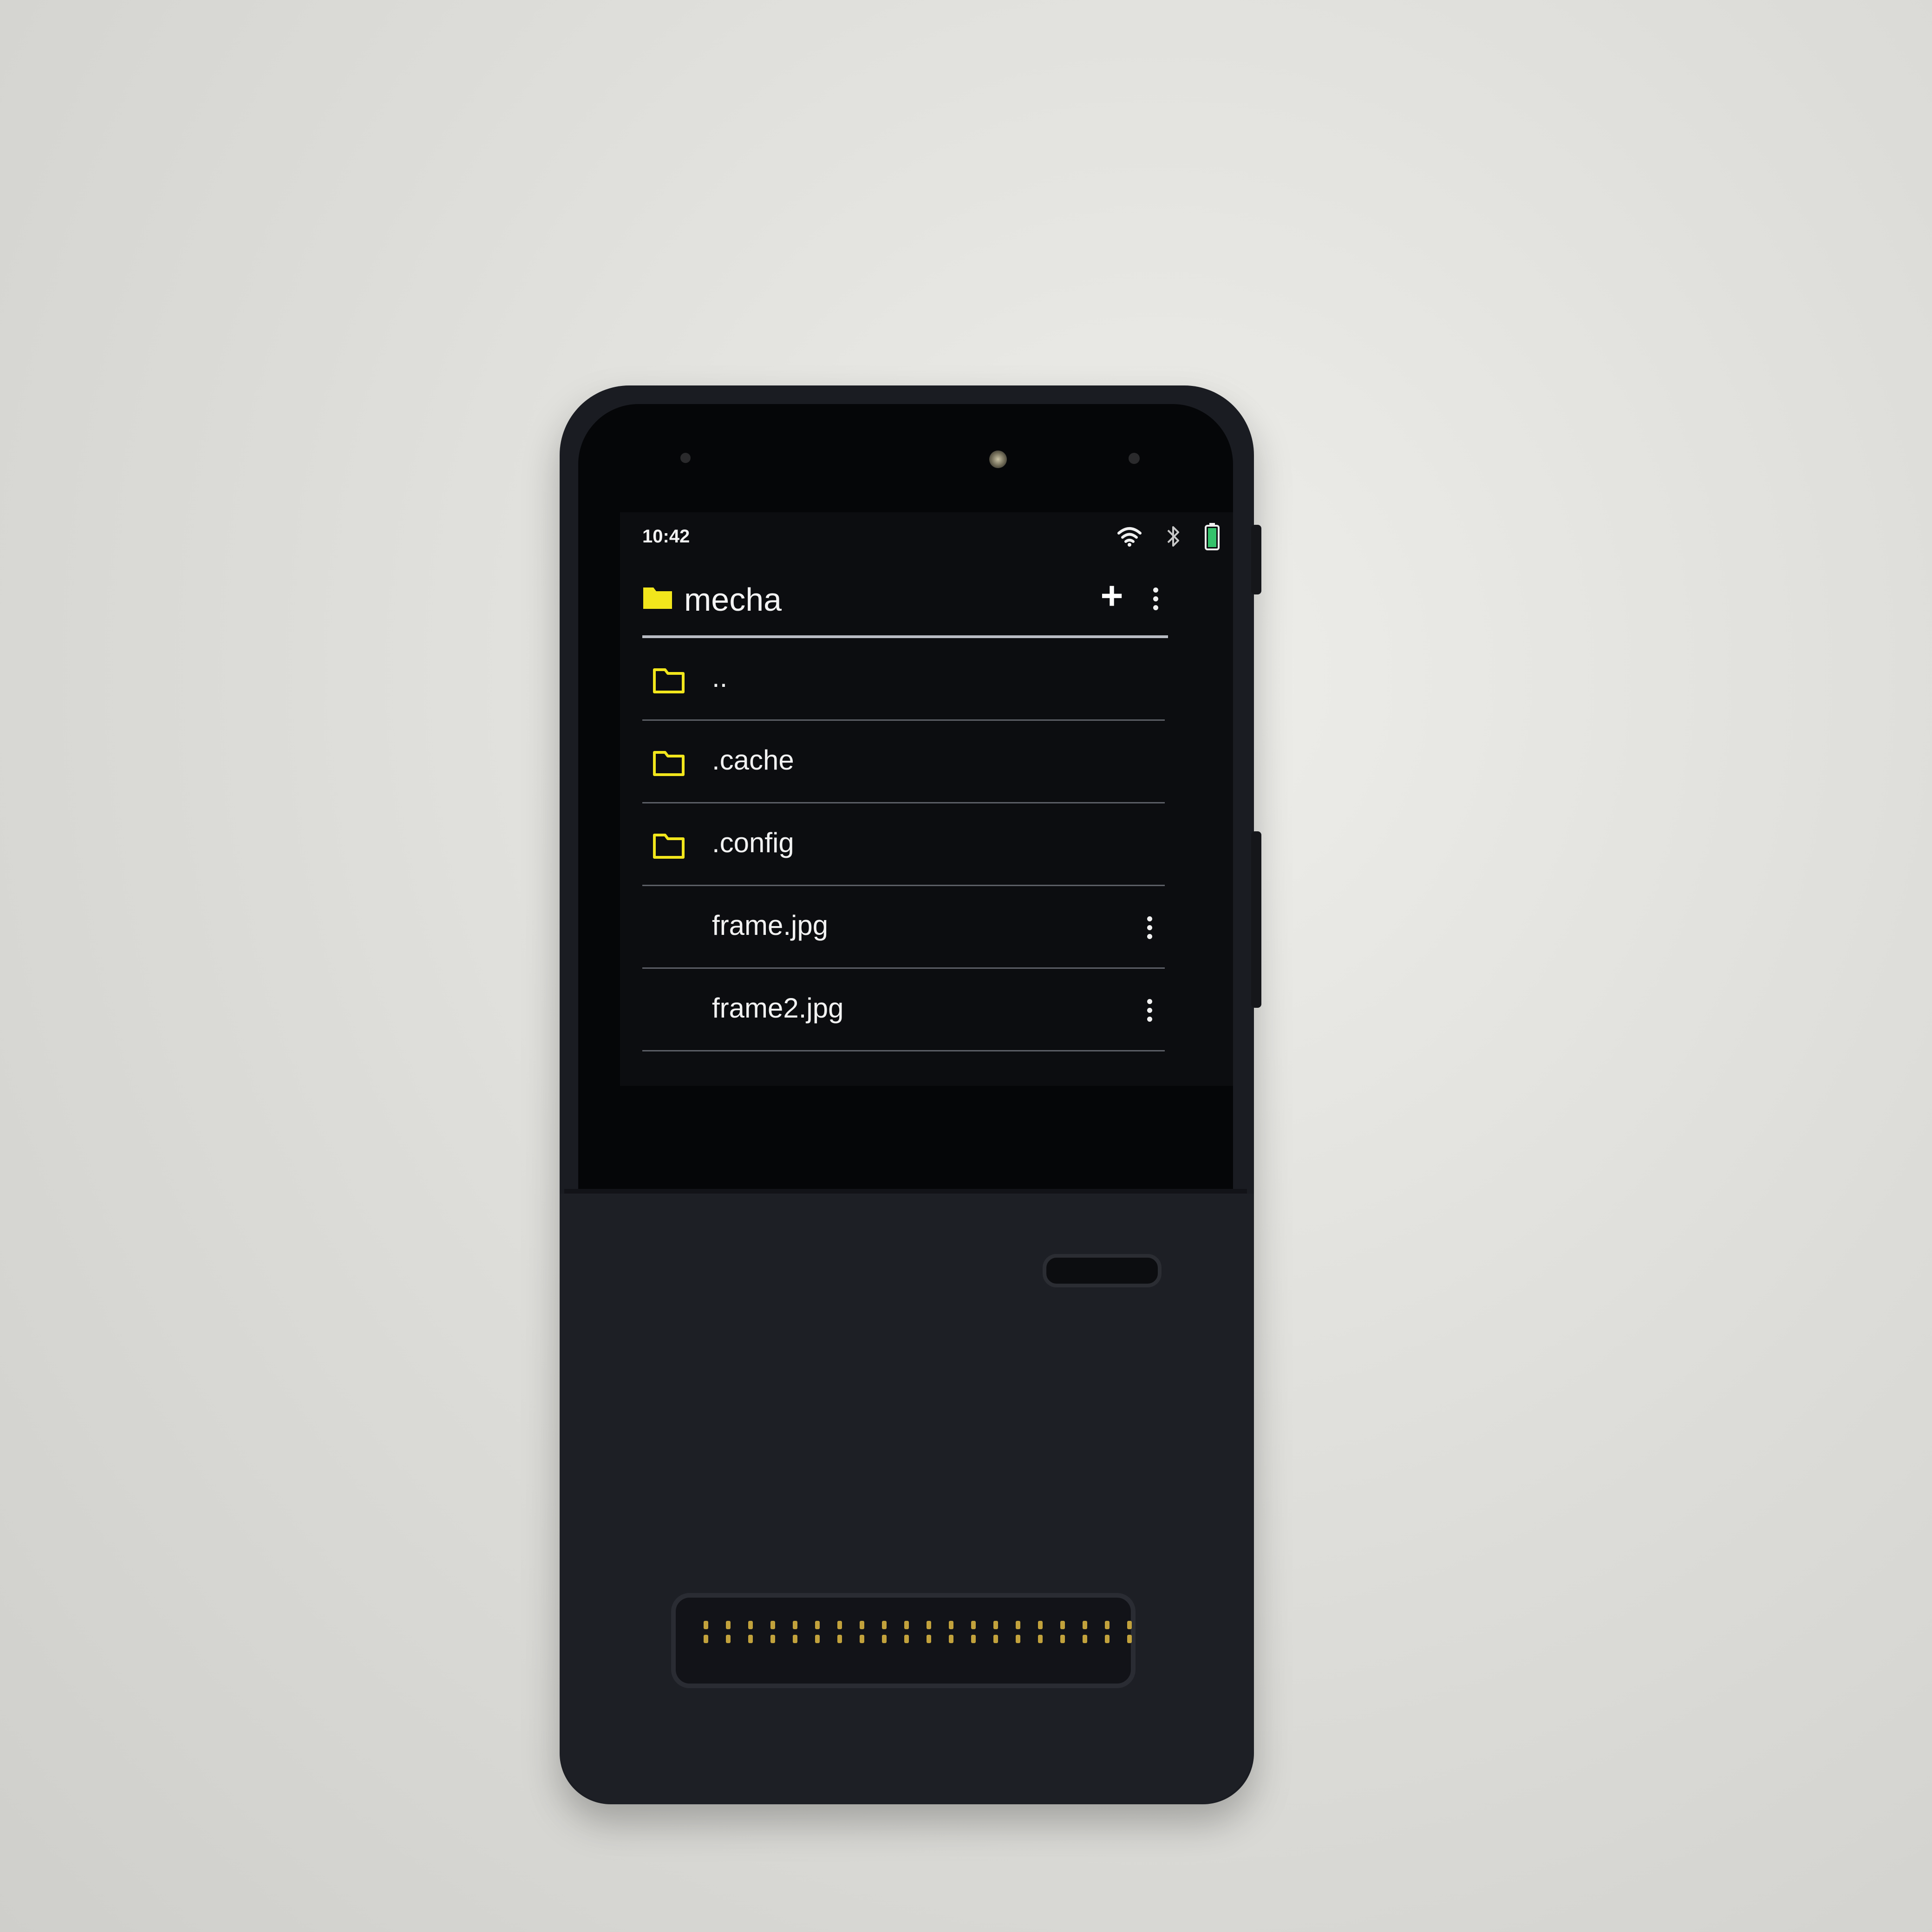  I want to click on header: mecha +, so click(905, 597).